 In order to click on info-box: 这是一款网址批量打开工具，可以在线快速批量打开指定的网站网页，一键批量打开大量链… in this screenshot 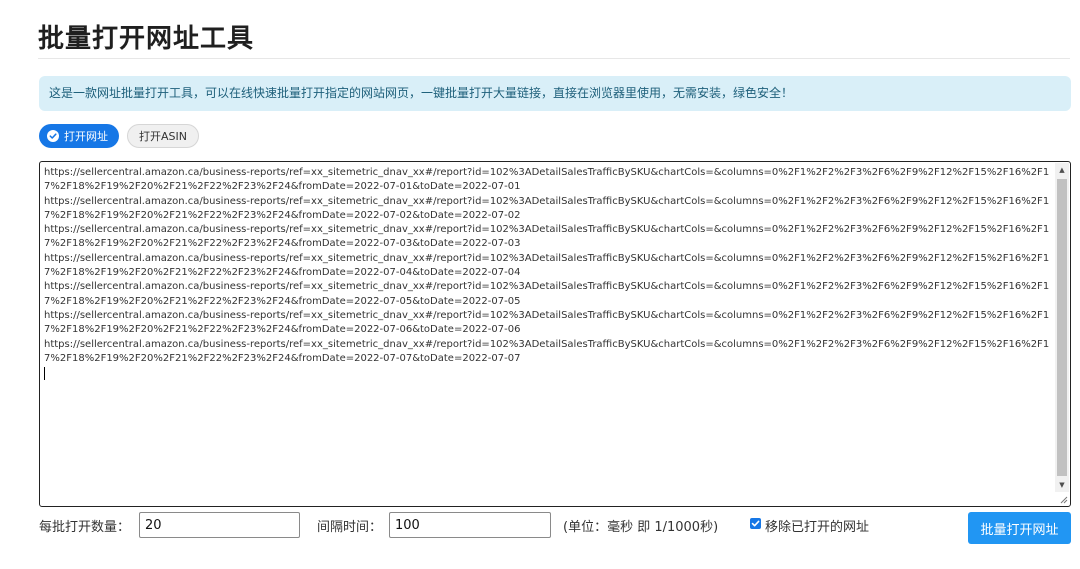, I will do `click(555, 93)`.